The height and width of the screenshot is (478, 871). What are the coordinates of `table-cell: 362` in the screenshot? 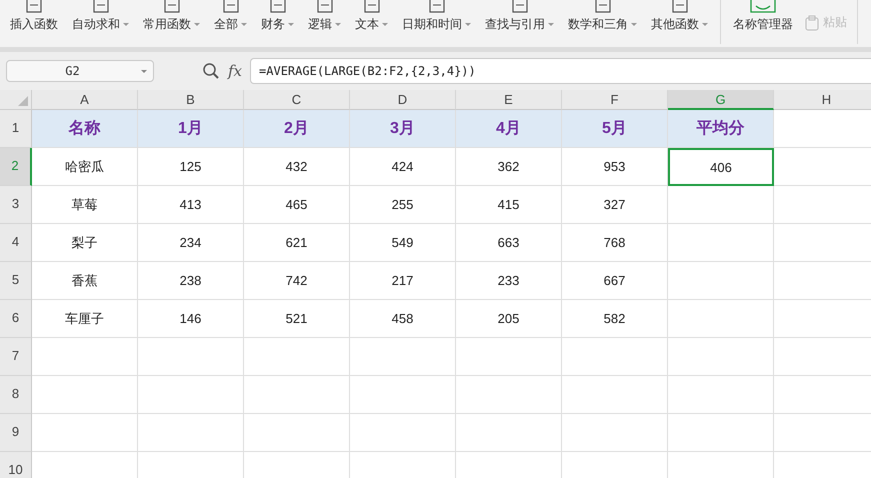 It's located at (509, 167).